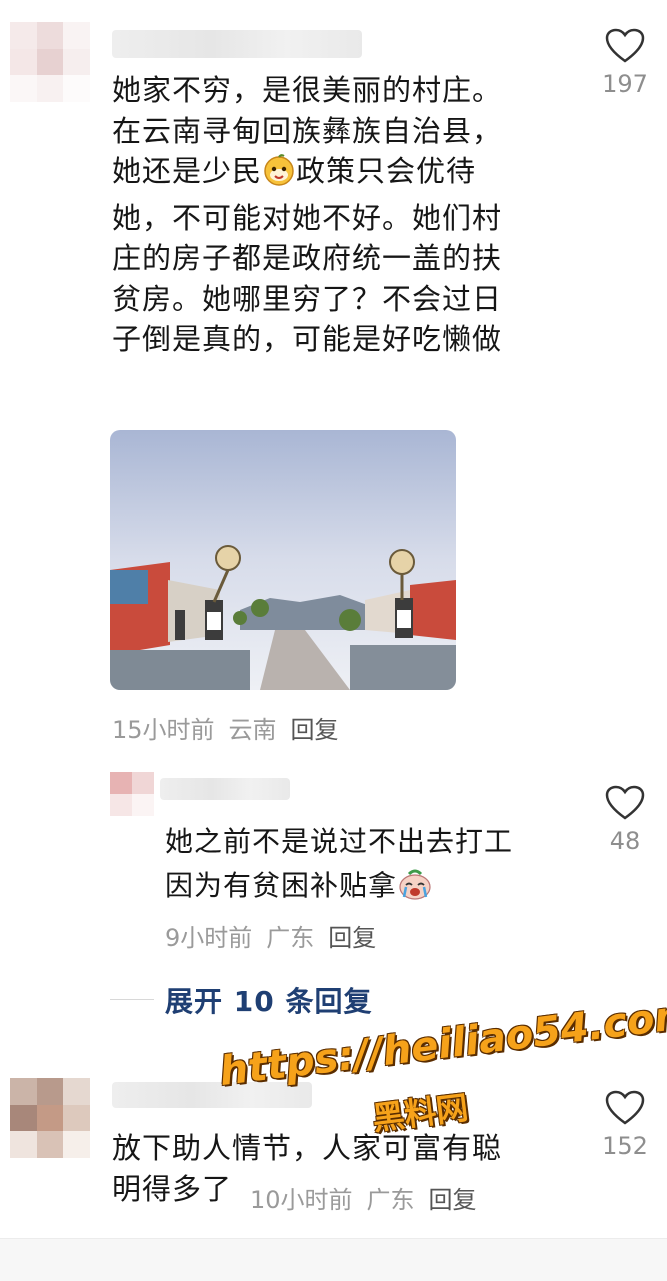 The width and height of the screenshot is (667, 1281). I want to click on comment-time: 15小时前, so click(163, 730).